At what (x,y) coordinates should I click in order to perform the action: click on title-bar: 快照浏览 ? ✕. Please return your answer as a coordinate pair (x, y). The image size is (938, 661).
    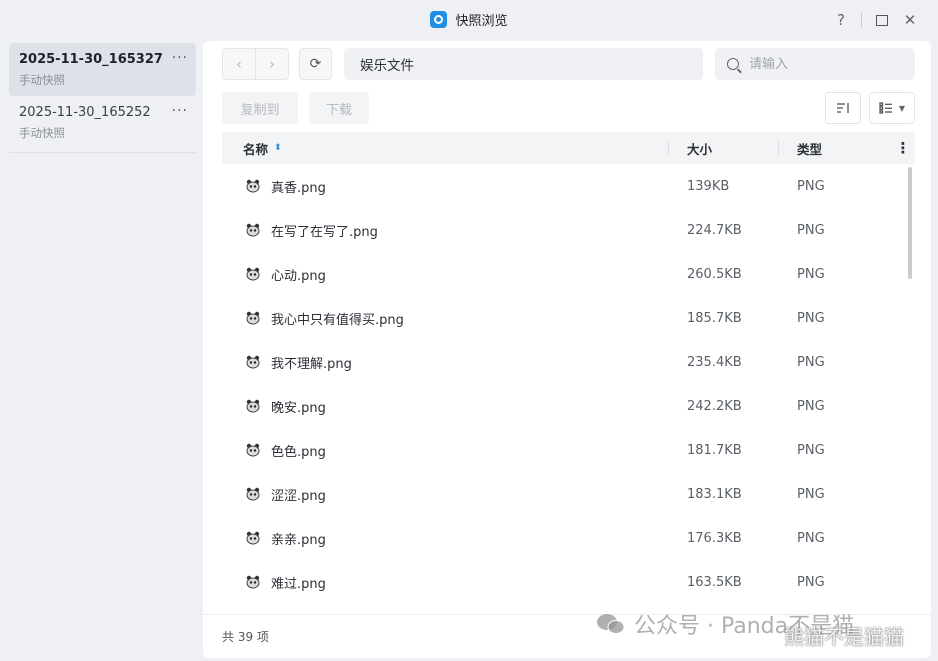
    Looking at the image, I should click on (469, 19).